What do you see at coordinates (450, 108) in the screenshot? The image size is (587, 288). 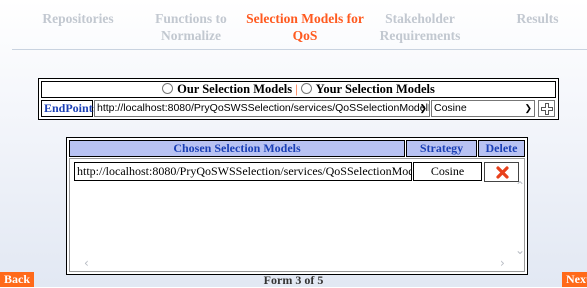 I see `strategy-value: Cosine` at bounding box center [450, 108].